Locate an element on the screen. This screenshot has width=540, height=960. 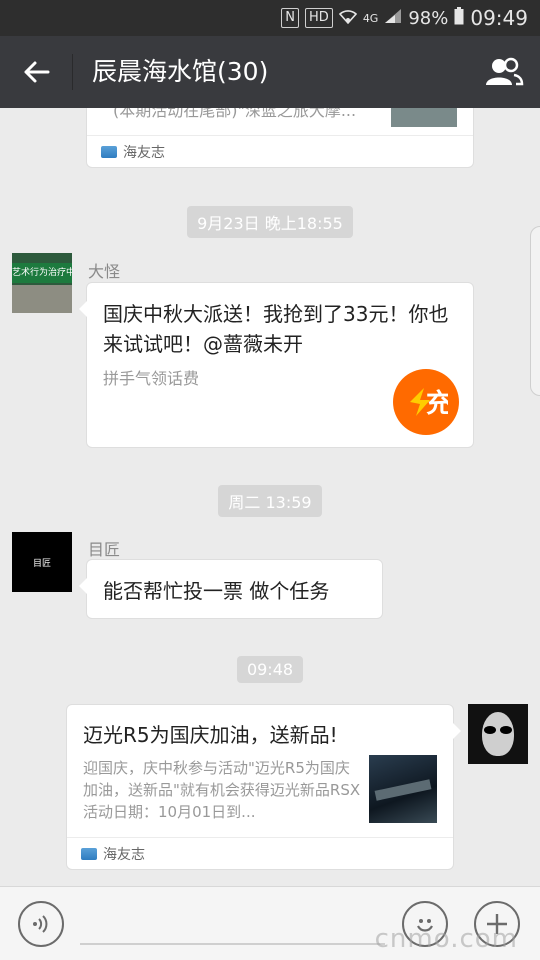
group-info-button is located at coordinates (504, 72).